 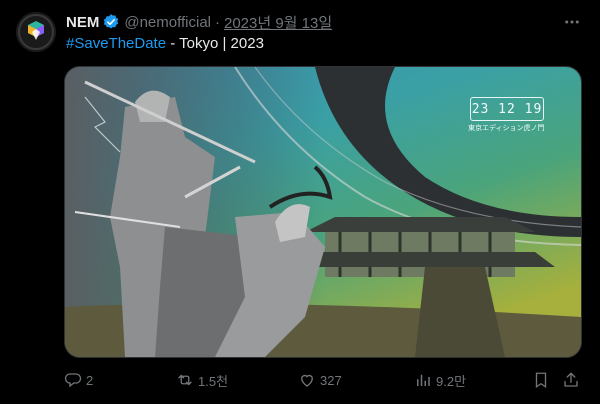 What do you see at coordinates (90, 380) in the screenshot?
I see `reply-count: 2` at bounding box center [90, 380].